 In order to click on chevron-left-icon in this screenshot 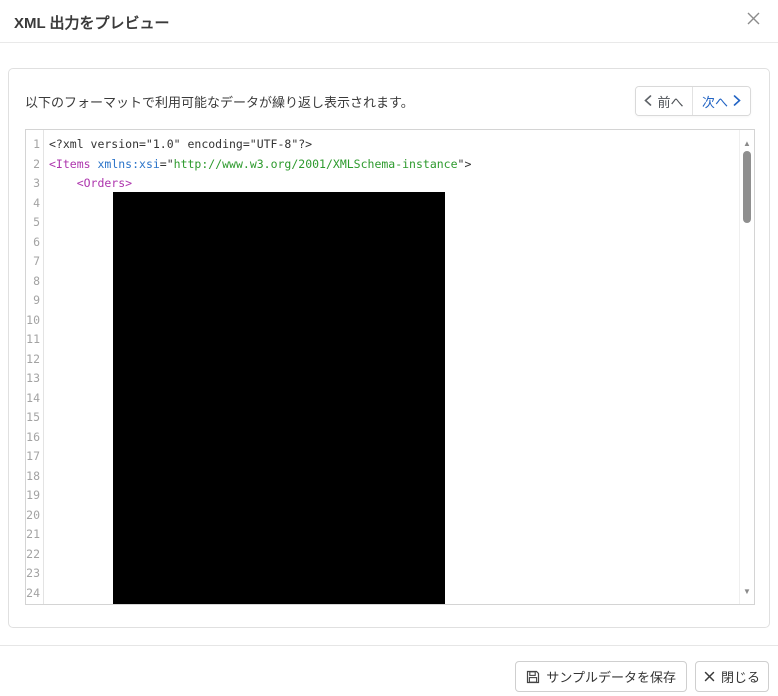, I will do `click(648, 101)`.